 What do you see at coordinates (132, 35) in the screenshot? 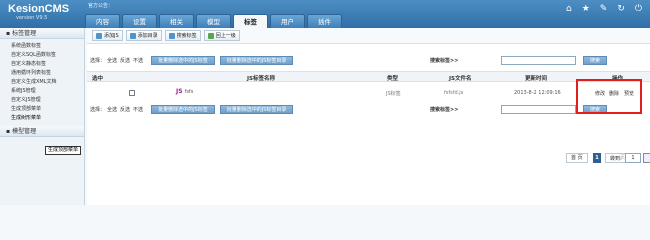
I see `folder-icon` at bounding box center [132, 35].